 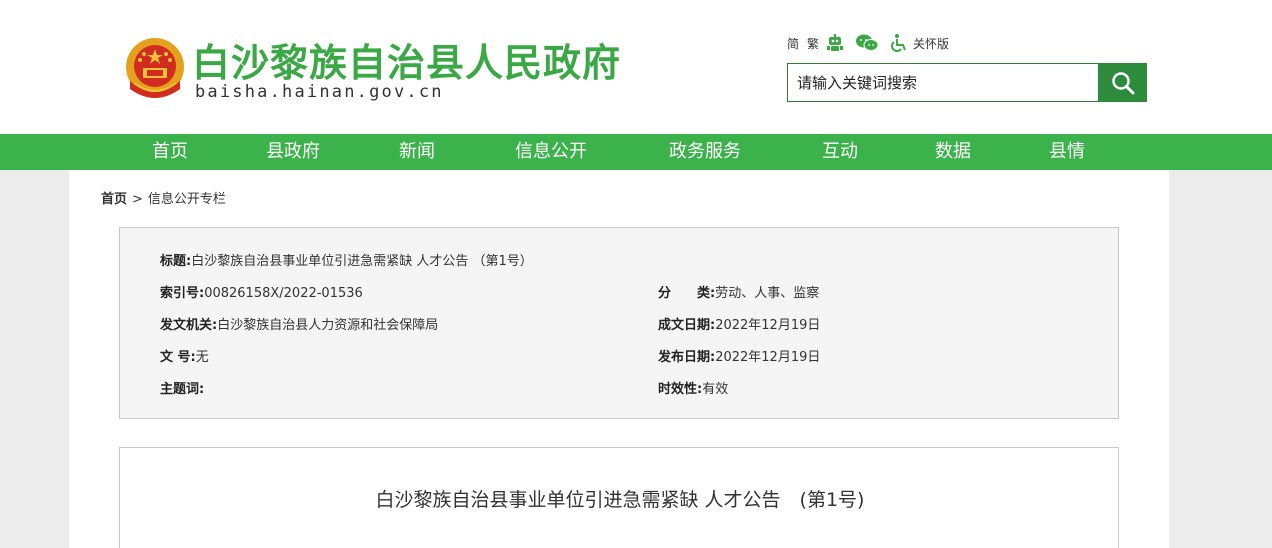 I want to click on nav-item-county-profile: 县情, so click(x=1067, y=152).